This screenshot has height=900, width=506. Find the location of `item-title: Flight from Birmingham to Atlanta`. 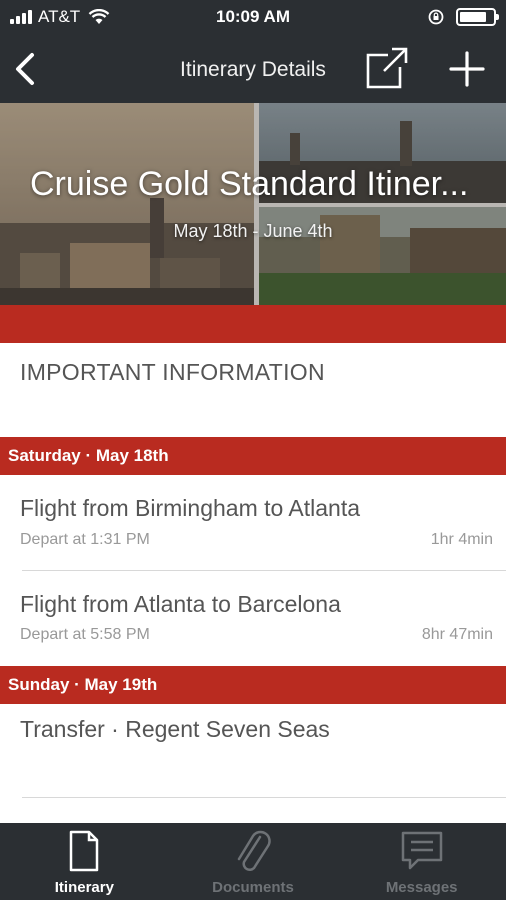

item-title: Flight from Birmingham to Atlanta is located at coordinates (190, 508).